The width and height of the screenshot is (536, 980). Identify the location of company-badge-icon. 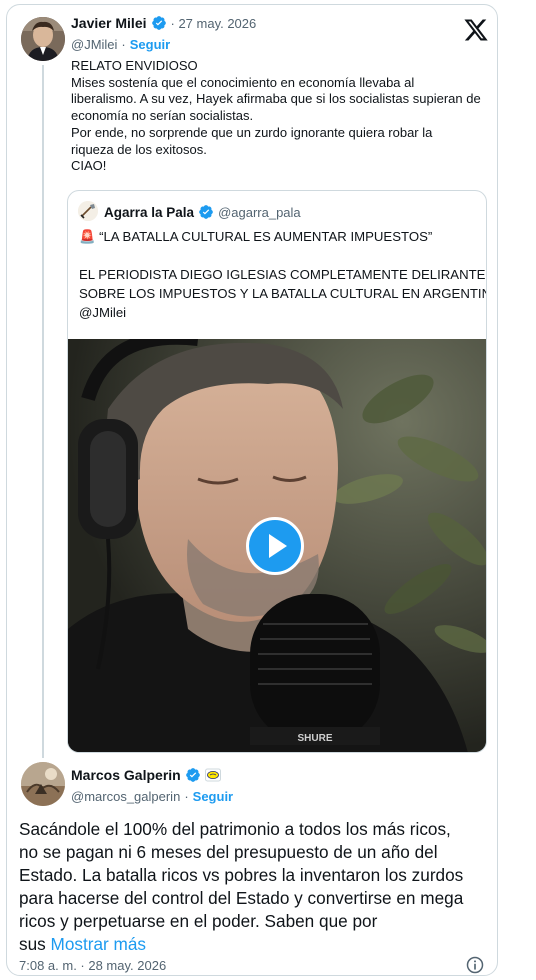
(212, 775).